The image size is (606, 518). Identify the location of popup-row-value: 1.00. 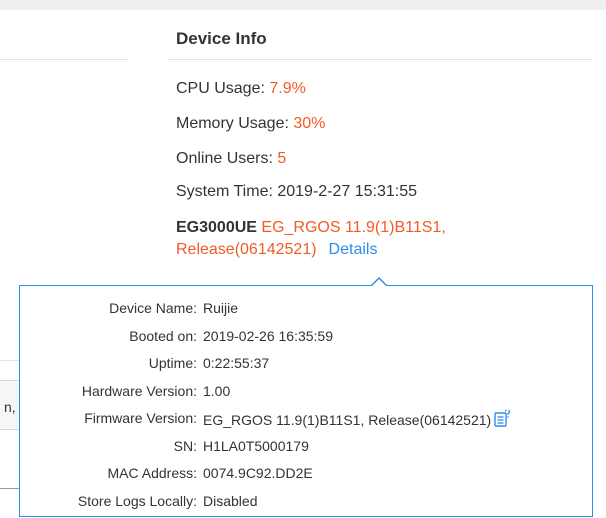
(216, 391).